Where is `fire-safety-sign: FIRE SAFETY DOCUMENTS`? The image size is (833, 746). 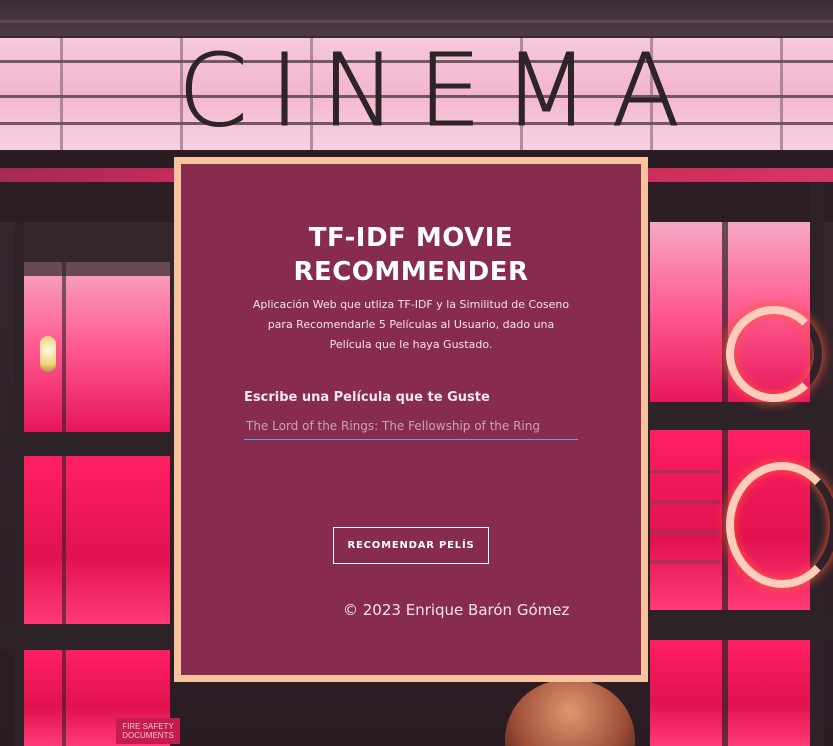 fire-safety-sign: FIRE SAFETY DOCUMENTS is located at coordinates (148, 731).